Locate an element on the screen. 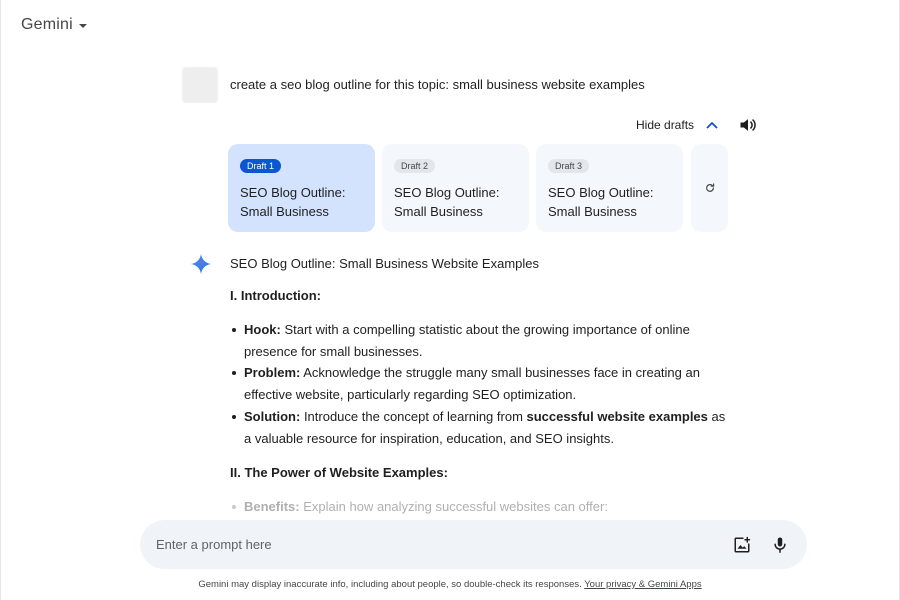 This screenshot has height=600, width=900. refresh-icon is located at coordinates (709, 187).